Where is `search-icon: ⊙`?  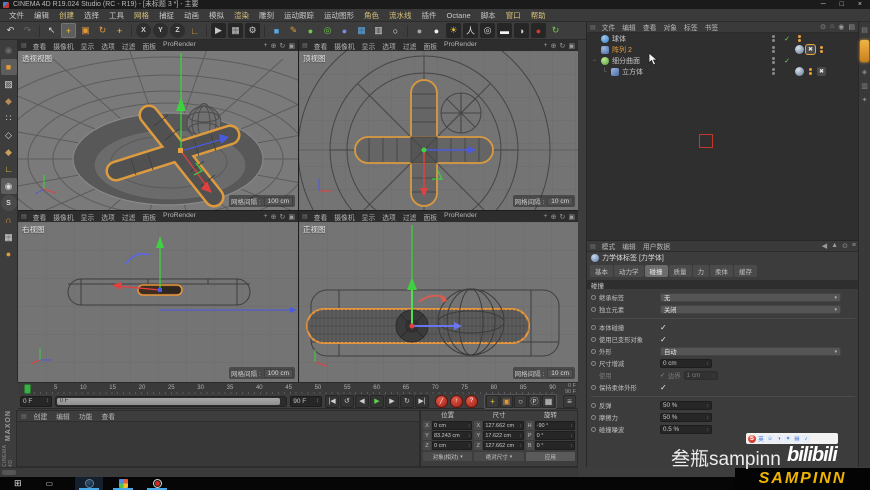 search-icon: ⊙ is located at coordinates (845, 246).